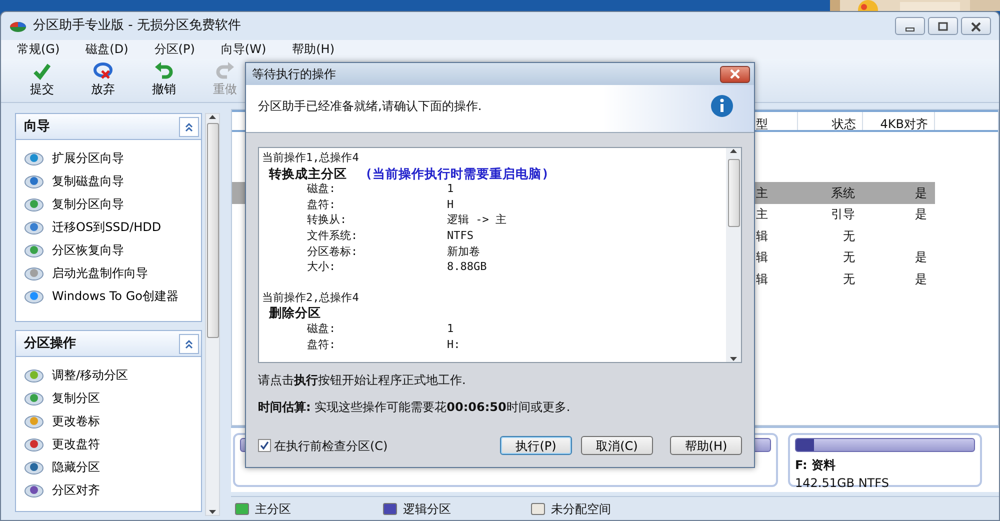 The image size is (1000, 521). I want to click on field-value: H:, so click(453, 344).